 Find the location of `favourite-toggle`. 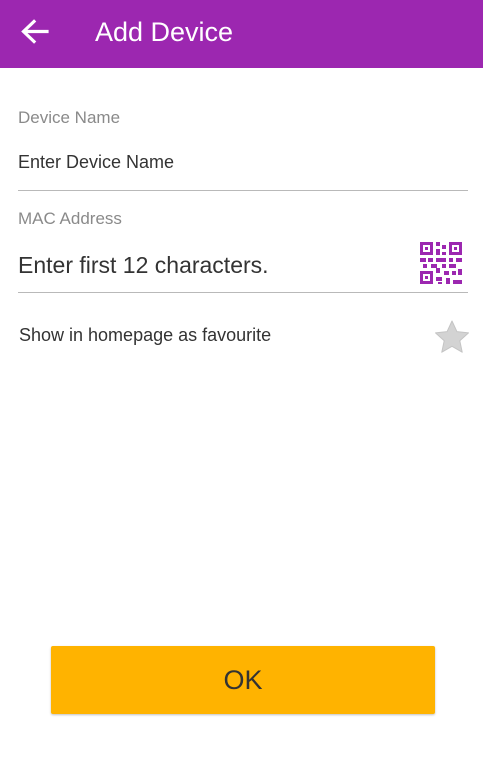

favourite-toggle is located at coordinates (452, 337).